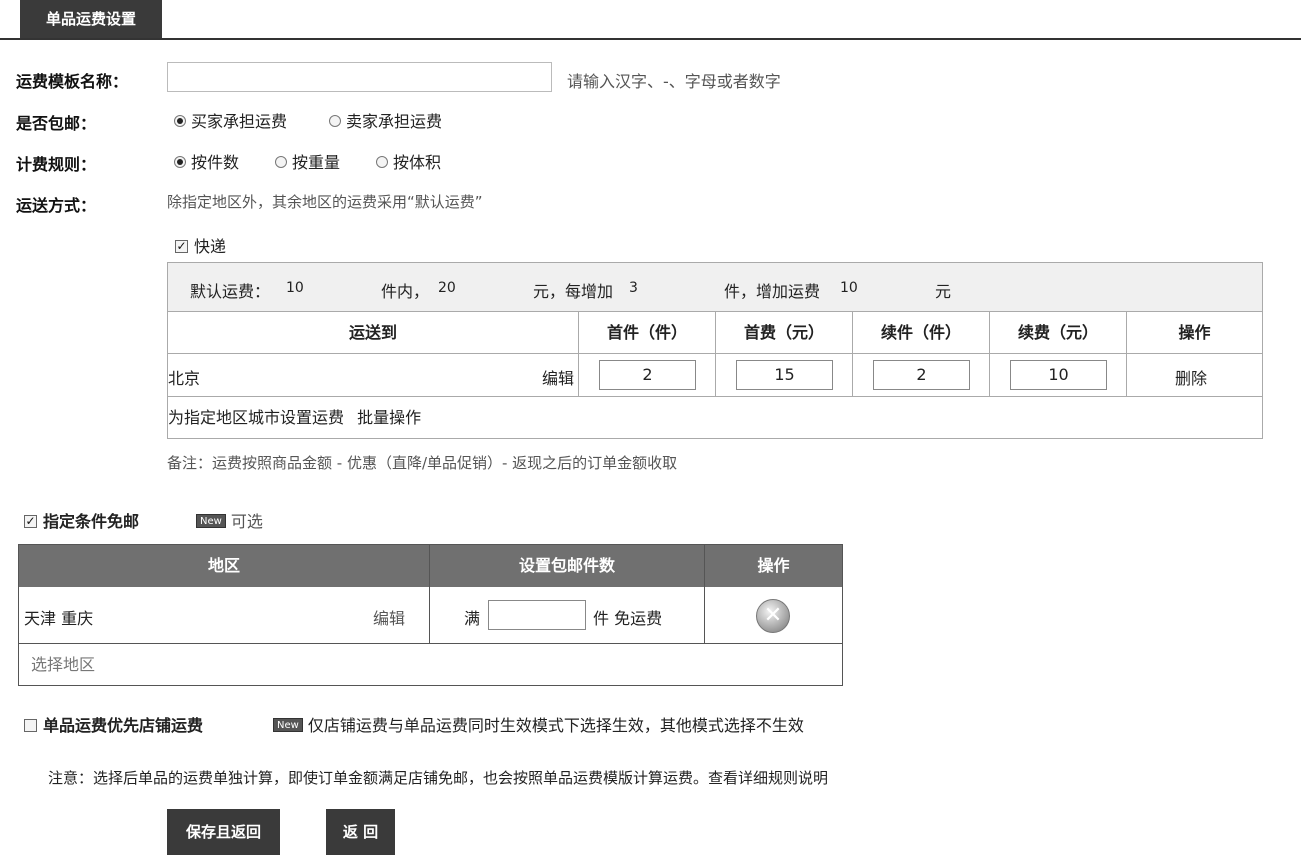 Image resolution: width=1301 pixels, height=855 pixels. I want to click on add-qty-input: 2, so click(921, 375).